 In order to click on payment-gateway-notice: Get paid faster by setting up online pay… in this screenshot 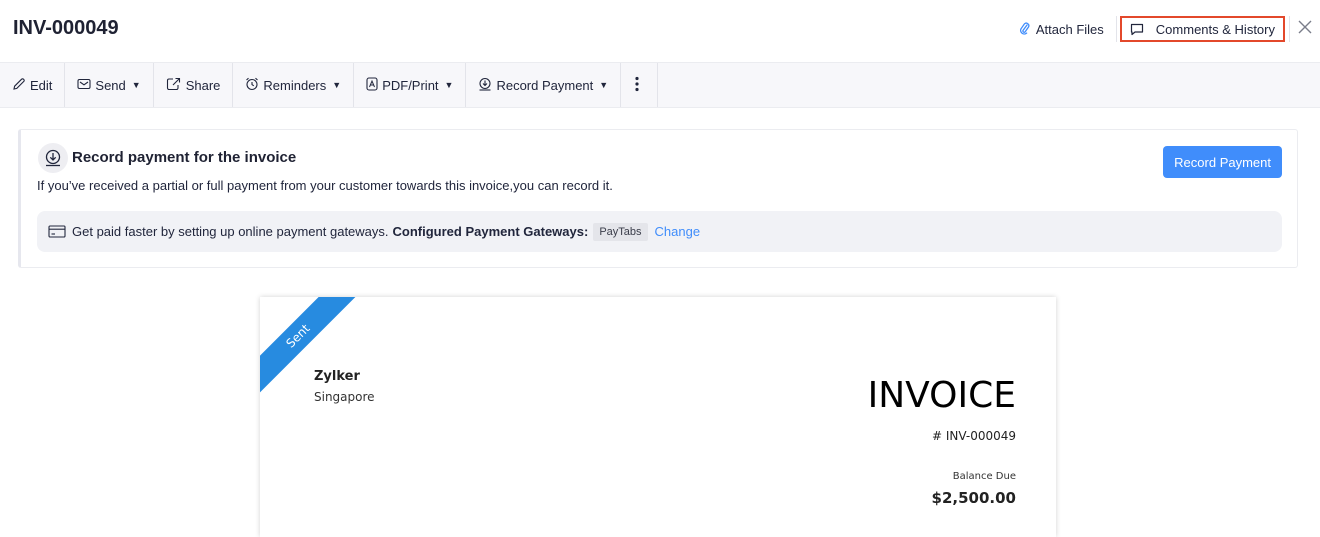, I will do `click(659, 231)`.